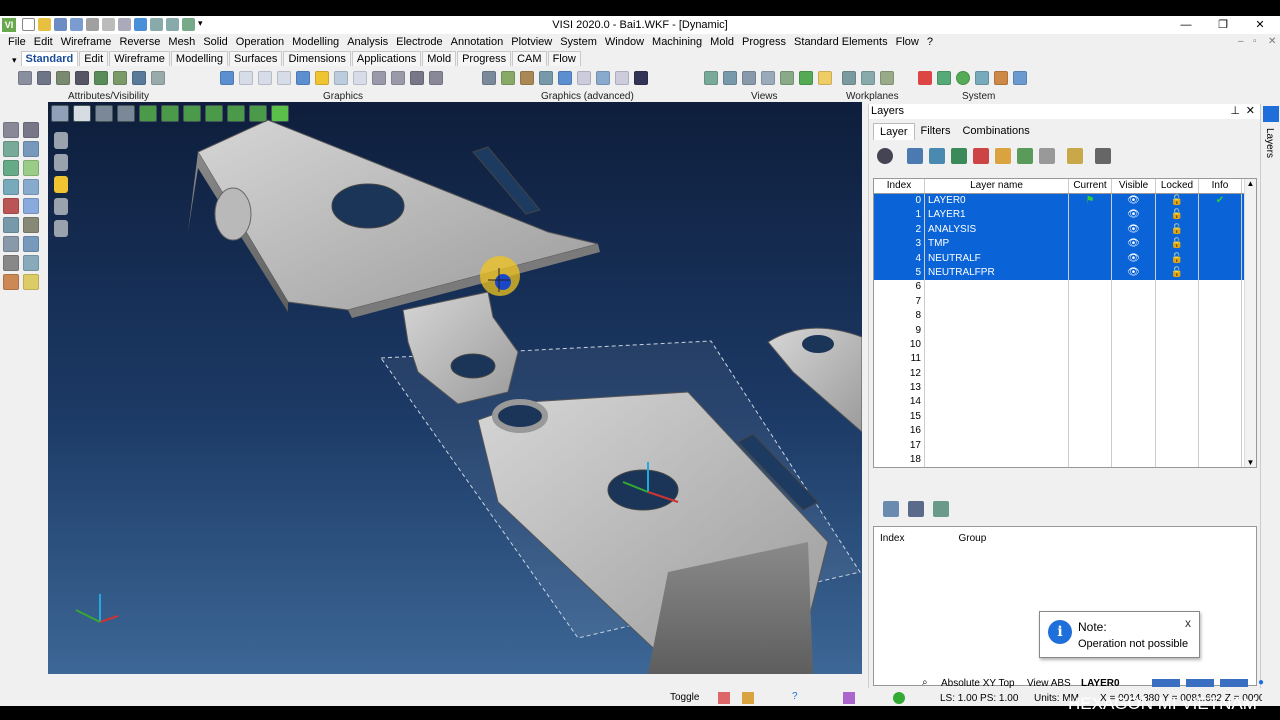 This screenshot has width=1280, height=720. I want to click on status-snap-icon, so click(724, 698).